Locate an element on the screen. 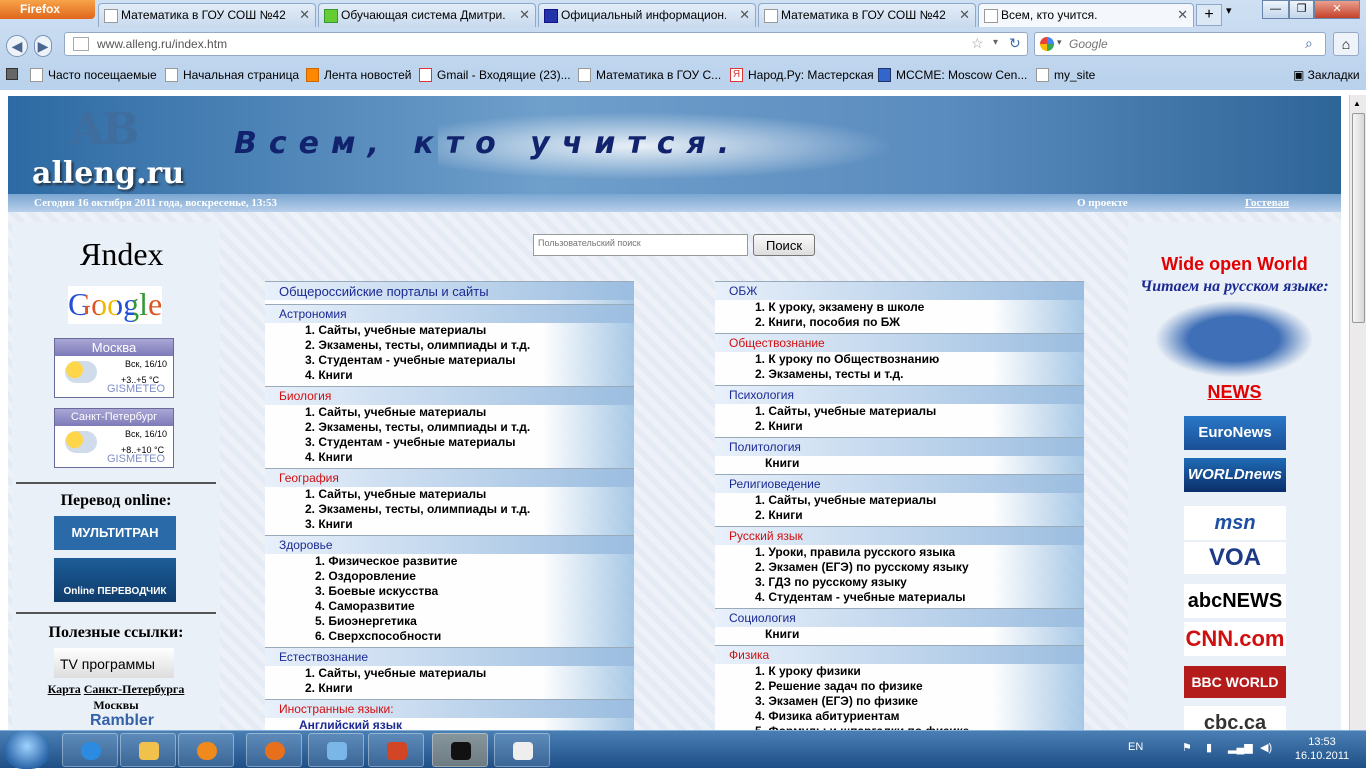 The height and width of the screenshot is (769, 1366). section-item-link: 3. ГДЗ по русскому языку is located at coordinates (899, 582).